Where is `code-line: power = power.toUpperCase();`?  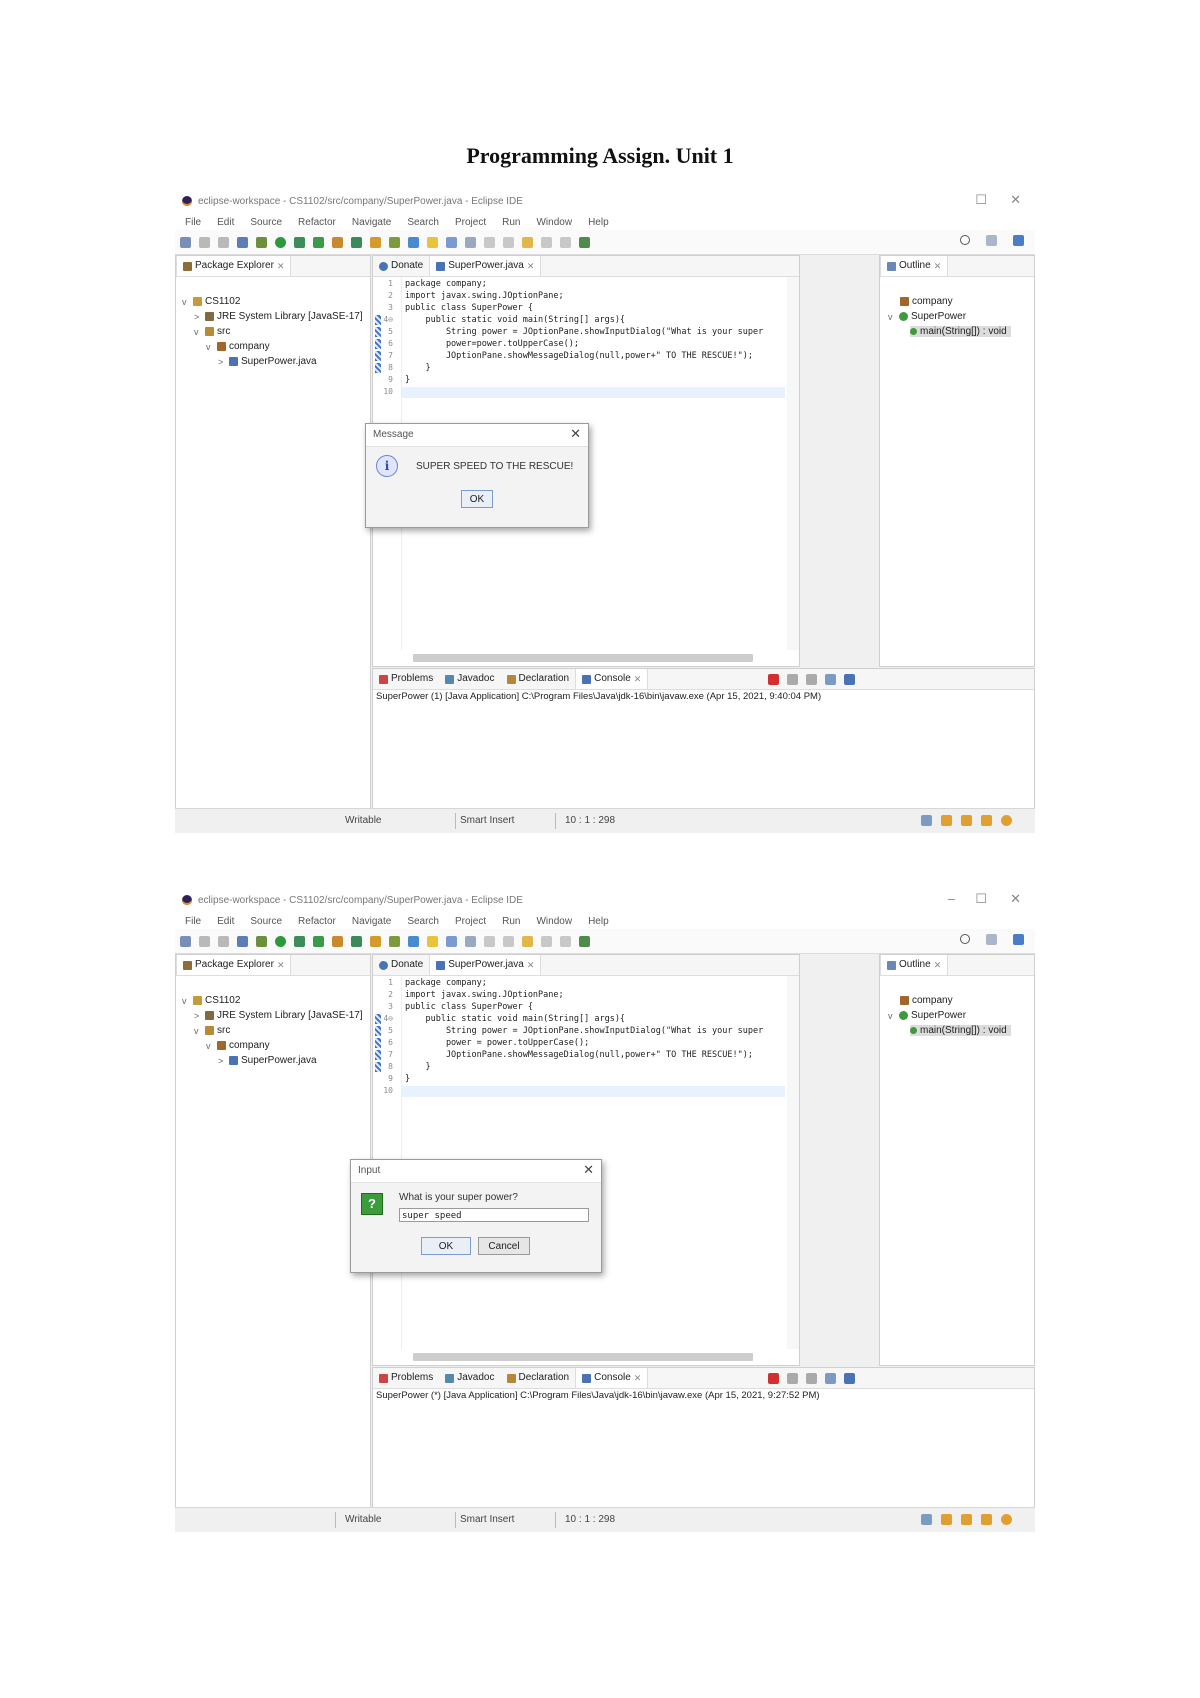
code-line: power = power.toUpperCase(); is located at coordinates (497, 1043).